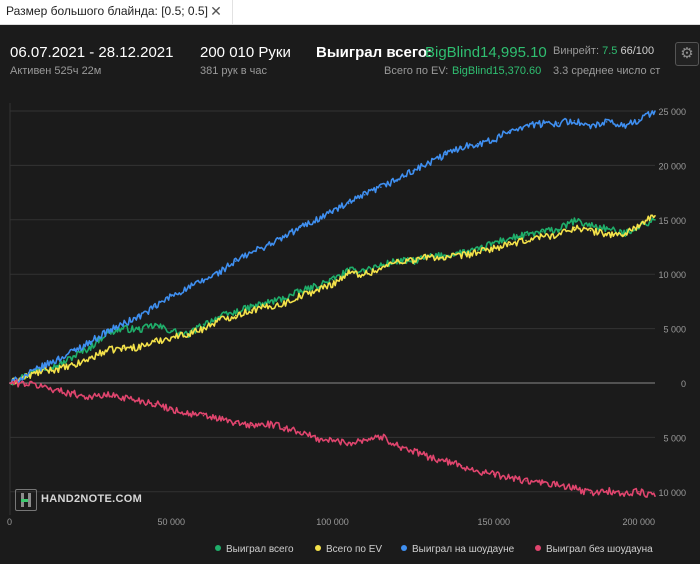  Describe the element at coordinates (92, 52) in the screenshot. I see `date-range: 06.07.2021 - 28.12.2021` at that location.